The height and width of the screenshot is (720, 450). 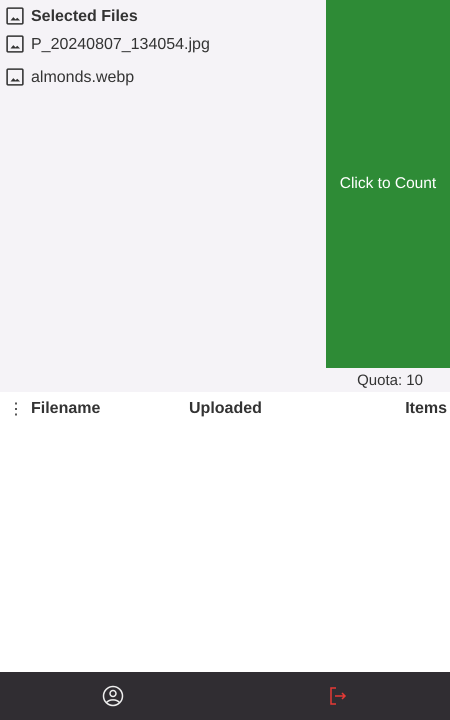 I want to click on file-name: almonds.webp, so click(x=82, y=78).